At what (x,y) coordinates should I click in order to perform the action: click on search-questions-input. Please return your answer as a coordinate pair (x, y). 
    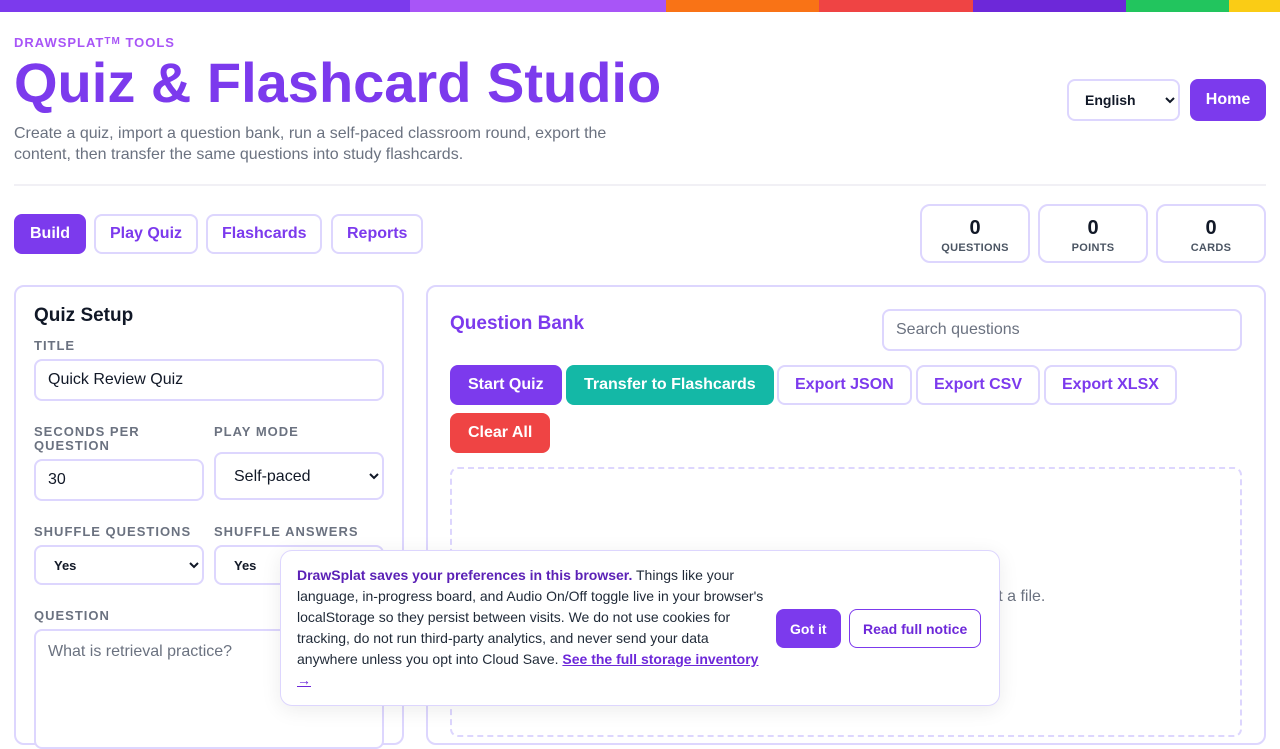
    Looking at the image, I should click on (1062, 330).